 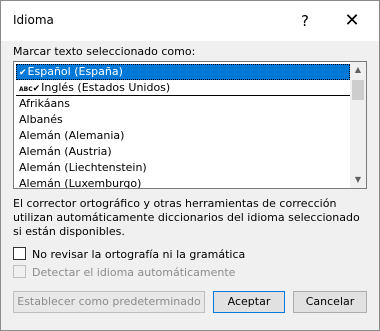 I want to click on language-item: Alemán (Luxemburgo), so click(x=183, y=182).